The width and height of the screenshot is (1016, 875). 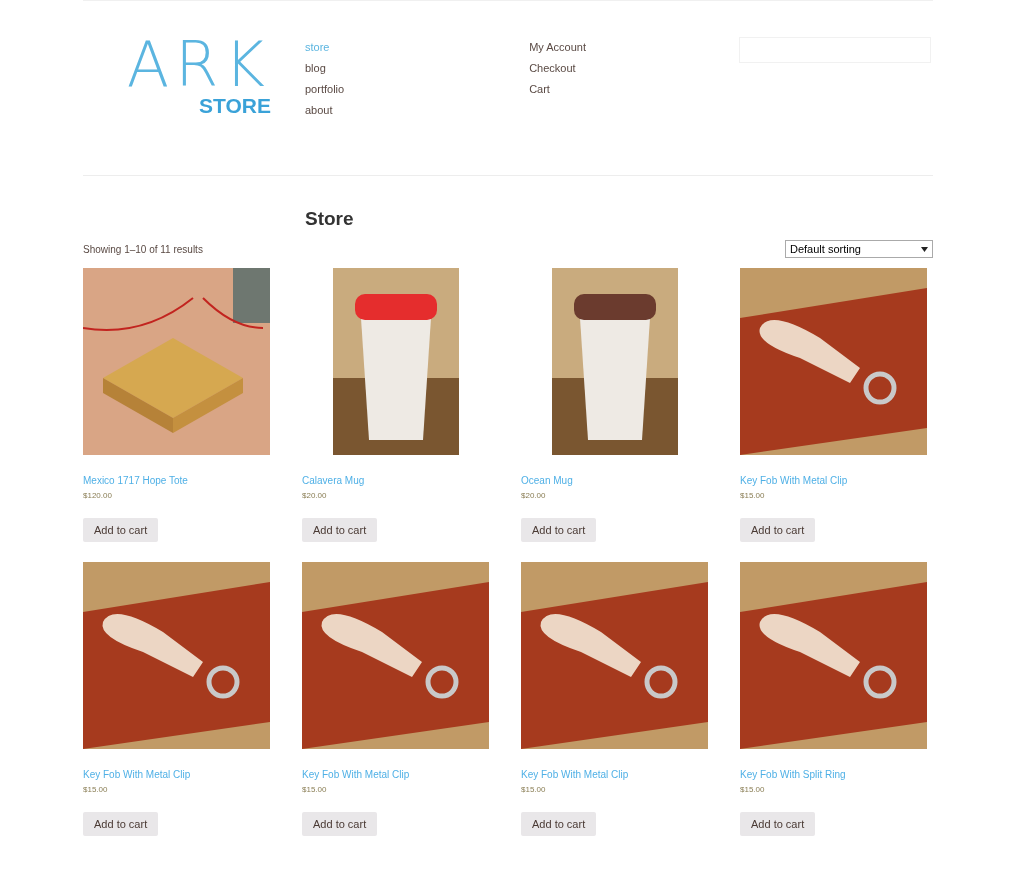 What do you see at coordinates (97, 495) in the screenshot?
I see `product-price: $120.00` at bounding box center [97, 495].